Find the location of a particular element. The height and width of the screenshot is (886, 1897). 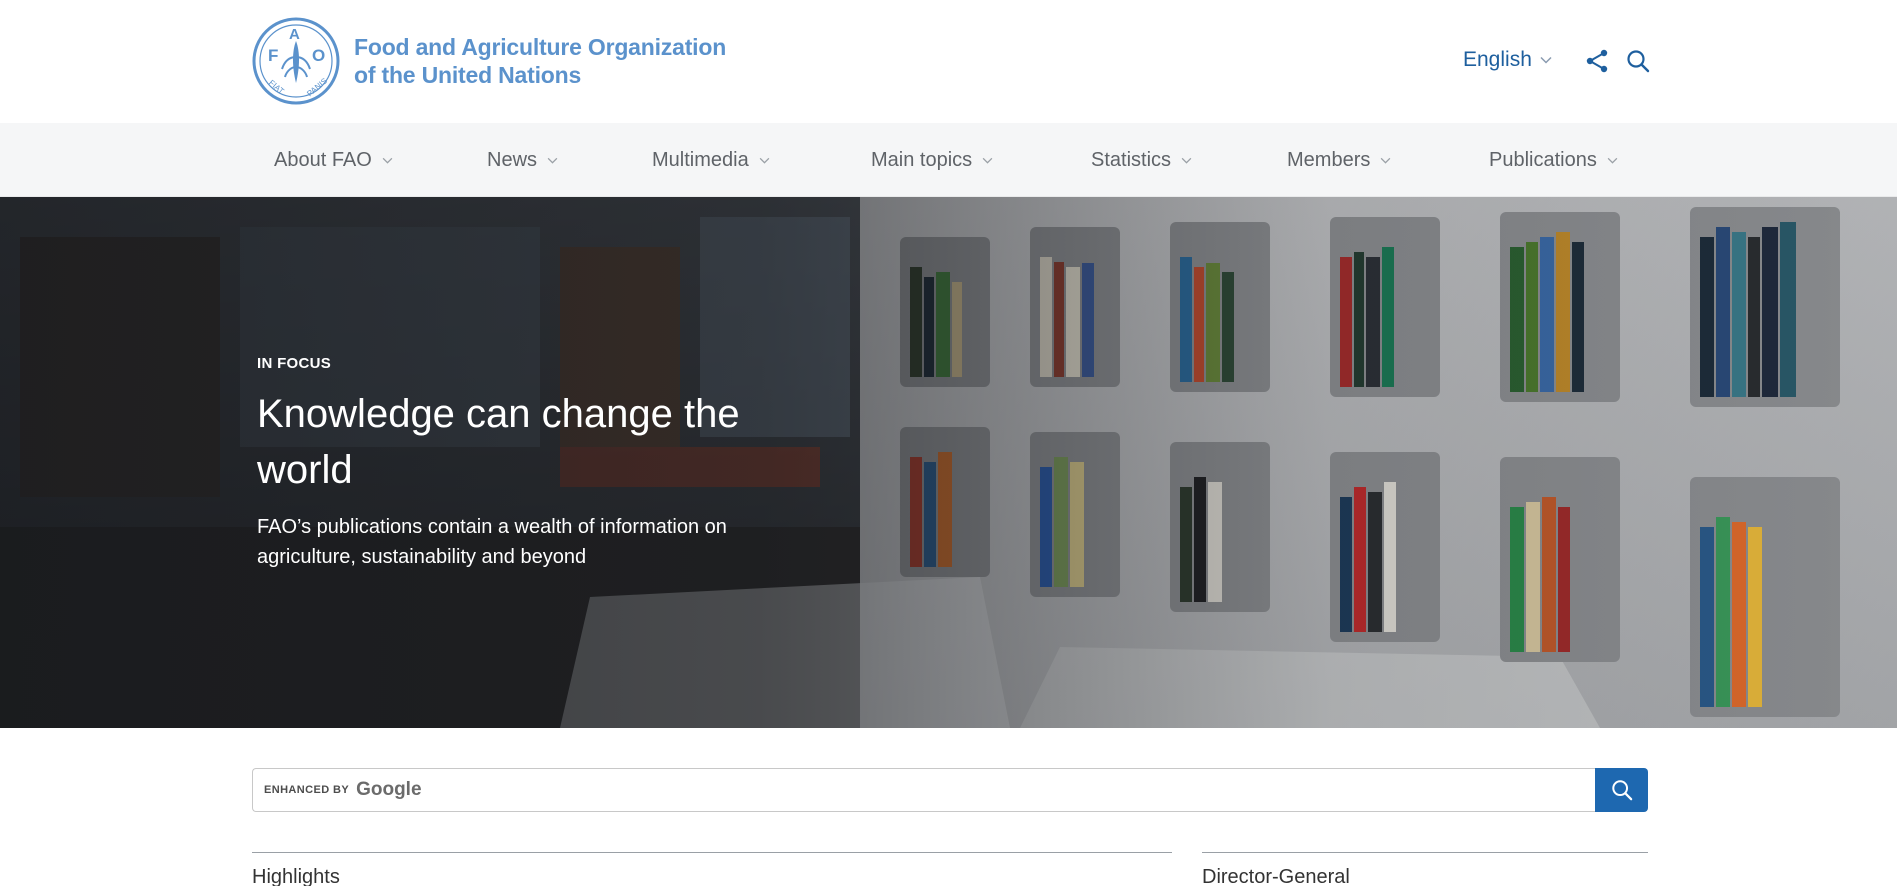

org-name-line2: of the United Nations is located at coordinates (468, 75).